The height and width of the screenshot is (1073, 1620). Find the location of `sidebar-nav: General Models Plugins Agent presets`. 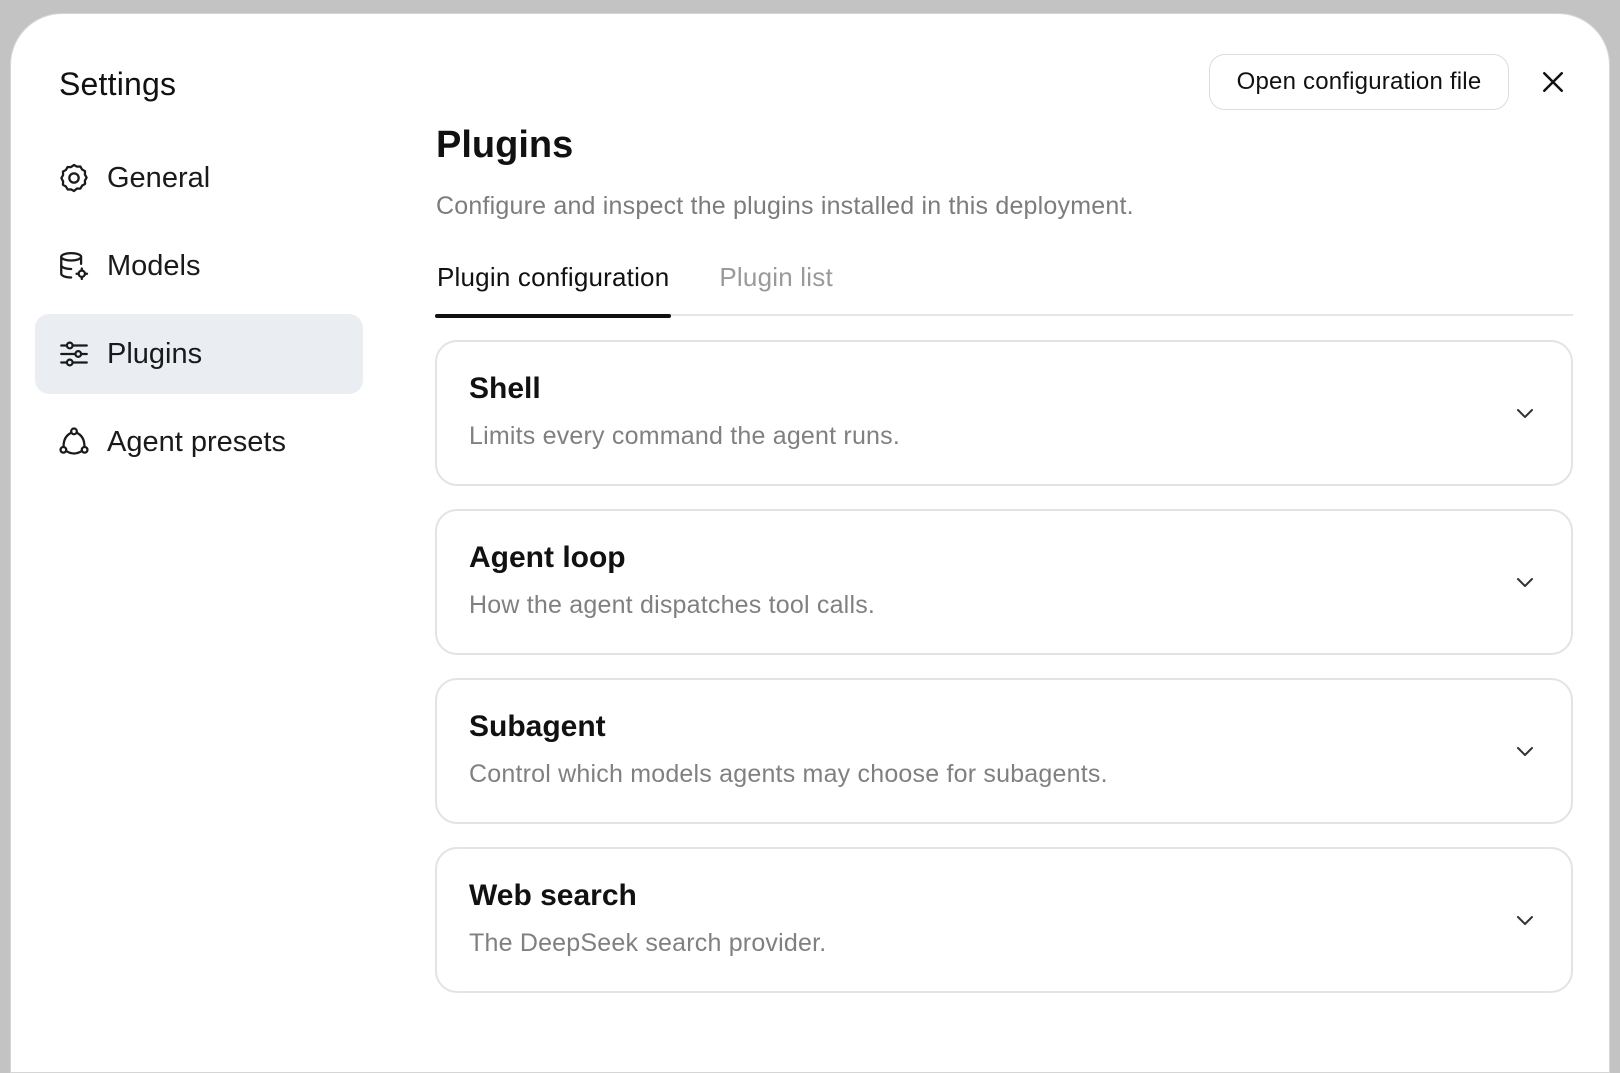

sidebar-nav: General Models Plugins Agent presets is located at coordinates (199, 314).